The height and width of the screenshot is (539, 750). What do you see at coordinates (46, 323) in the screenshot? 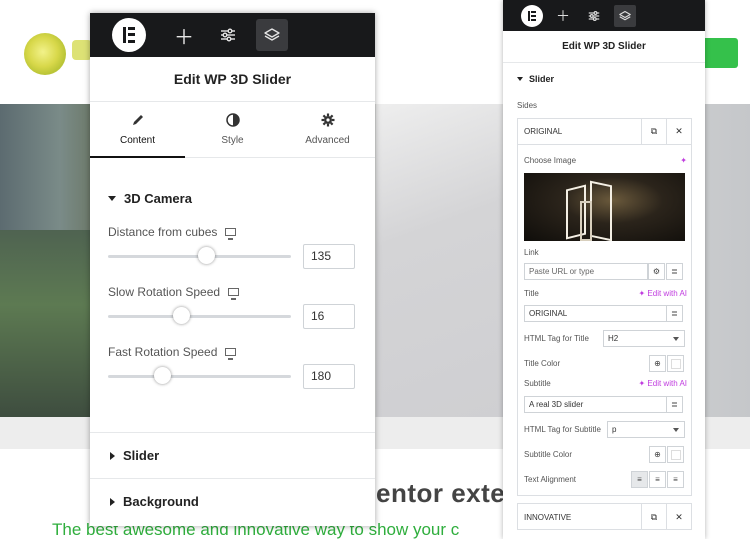
I see `hero-slider-left` at bounding box center [46, 323].